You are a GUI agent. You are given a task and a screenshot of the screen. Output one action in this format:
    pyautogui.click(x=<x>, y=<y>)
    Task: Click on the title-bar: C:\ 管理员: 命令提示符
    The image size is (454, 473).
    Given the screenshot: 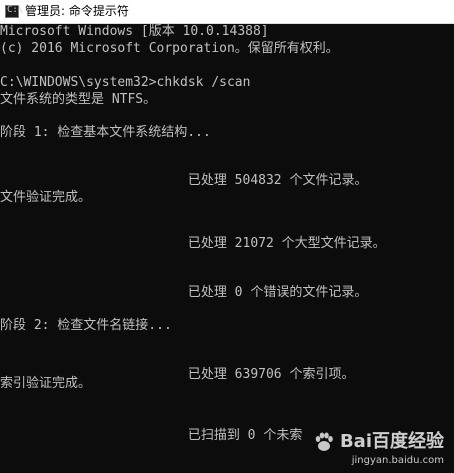 What is the action you would take?
    pyautogui.click(x=227, y=12)
    